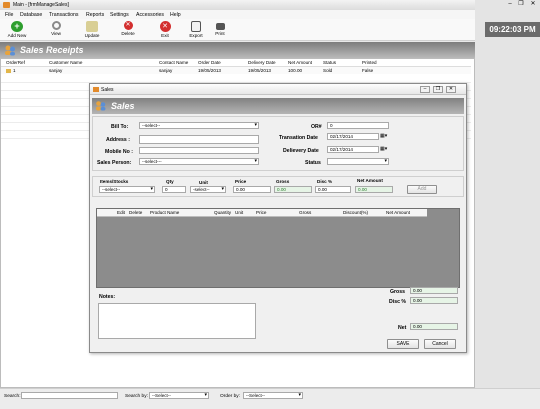  I want to click on cell-status: Sold, so click(328, 70).